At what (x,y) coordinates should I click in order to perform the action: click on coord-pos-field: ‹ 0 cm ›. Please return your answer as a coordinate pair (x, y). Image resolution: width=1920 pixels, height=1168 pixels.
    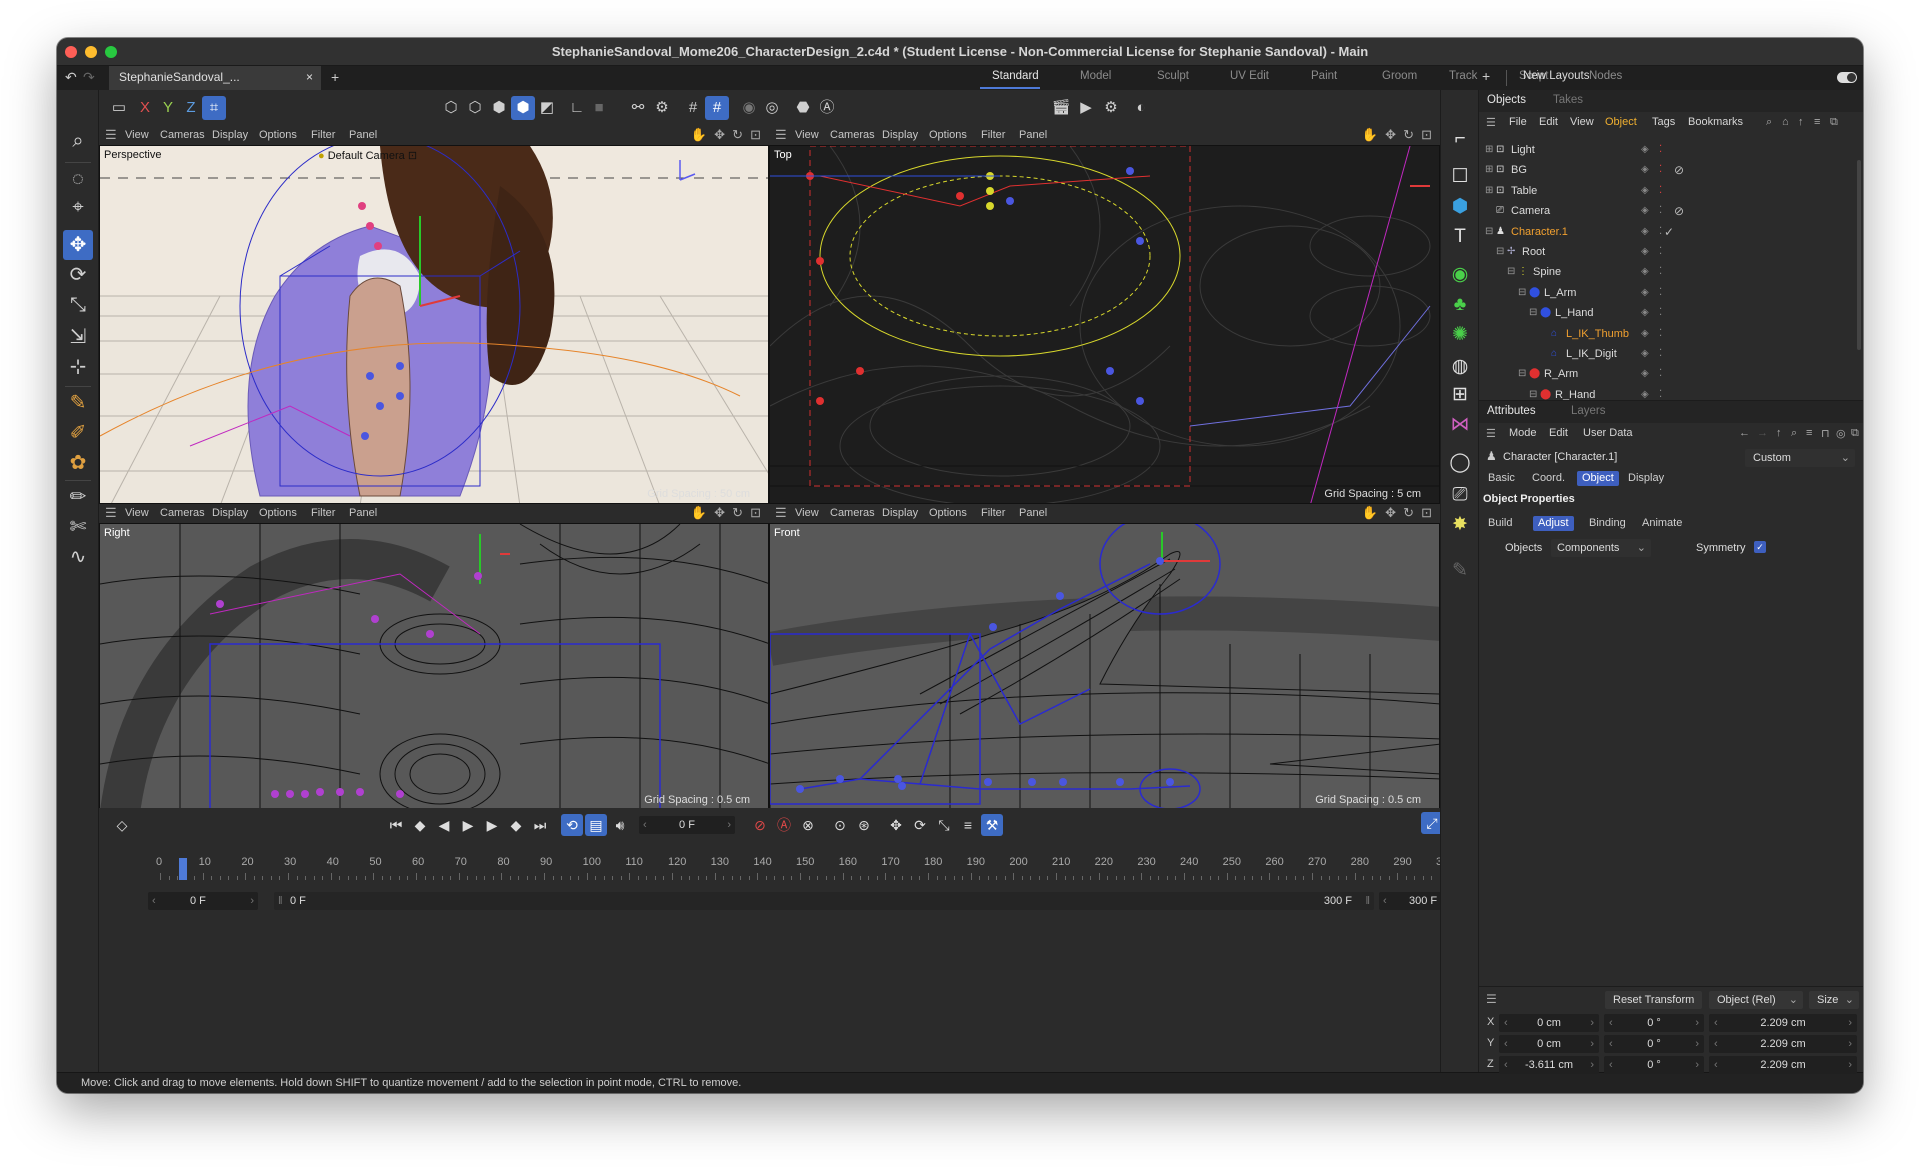
    Looking at the image, I should click on (1549, 1023).